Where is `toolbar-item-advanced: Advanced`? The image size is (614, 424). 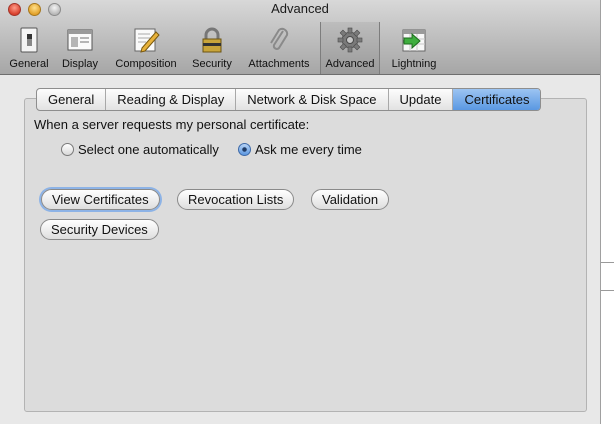
toolbar-item-advanced: Advanced is located at coordinates (350, 48).